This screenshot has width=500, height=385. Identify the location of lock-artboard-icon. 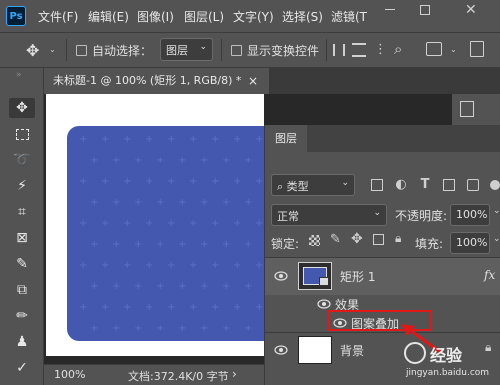
(378, 239).